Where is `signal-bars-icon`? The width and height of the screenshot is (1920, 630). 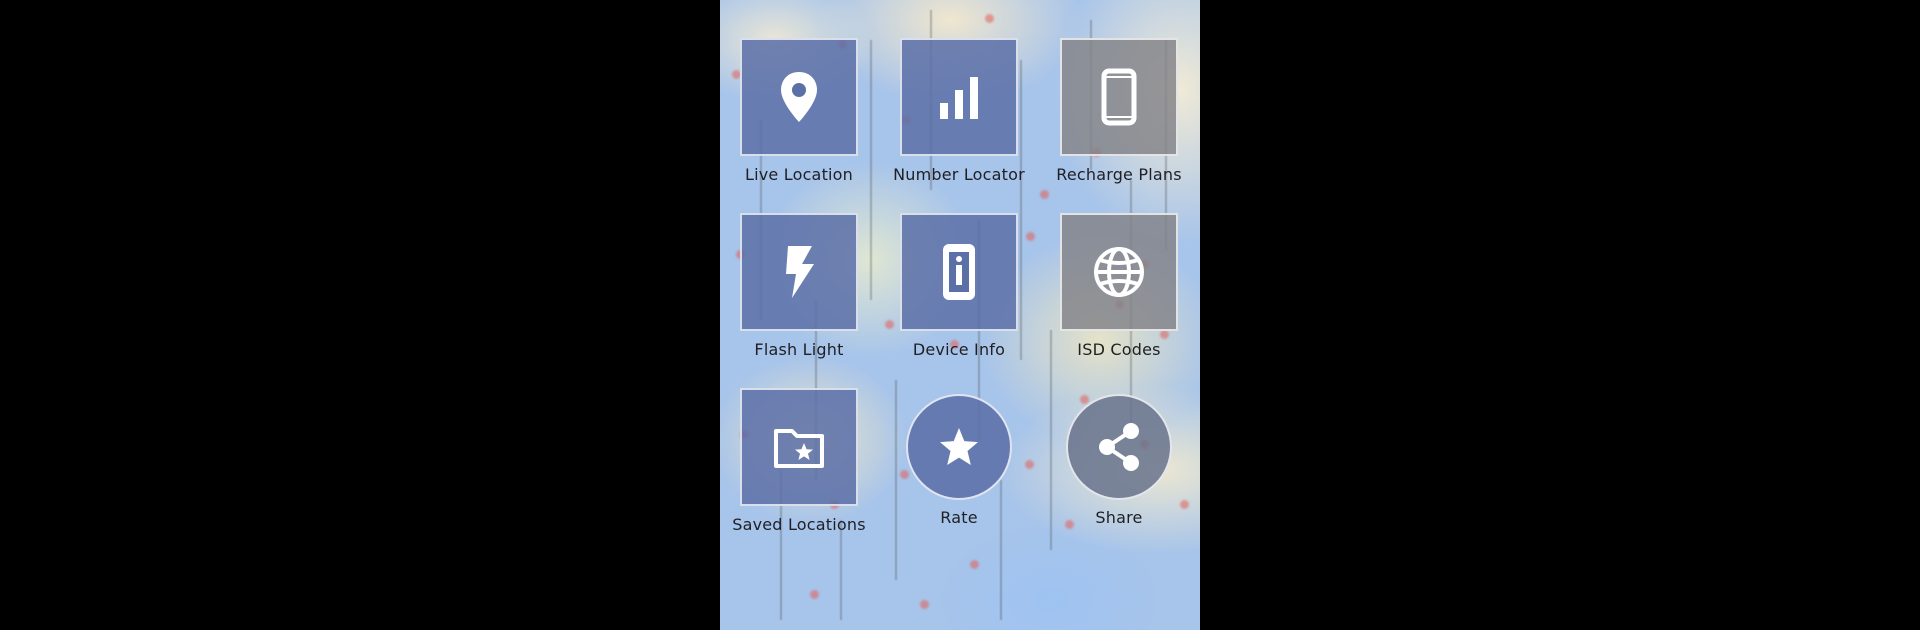
signal-bars-icon is located at coordinates (959, 97).